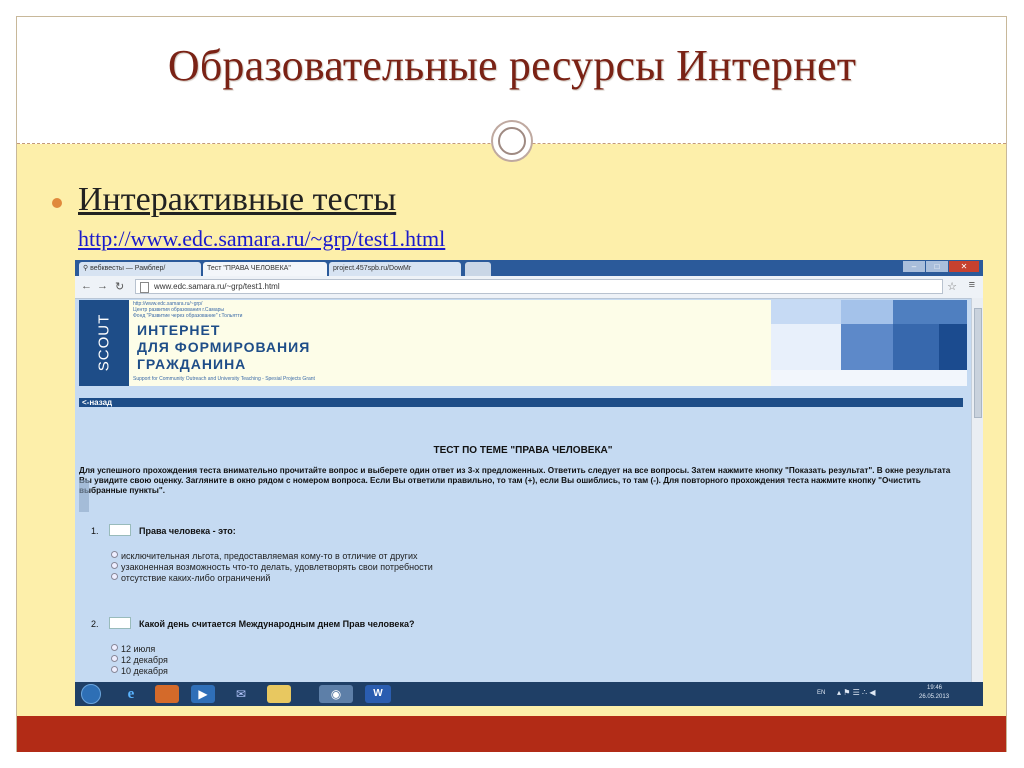 Image resolution: width=1024 pixels, height=768 pixels. Describe the element at coordinates (869, 343) in the screenshot. I see `banner-mosaic` at that location.